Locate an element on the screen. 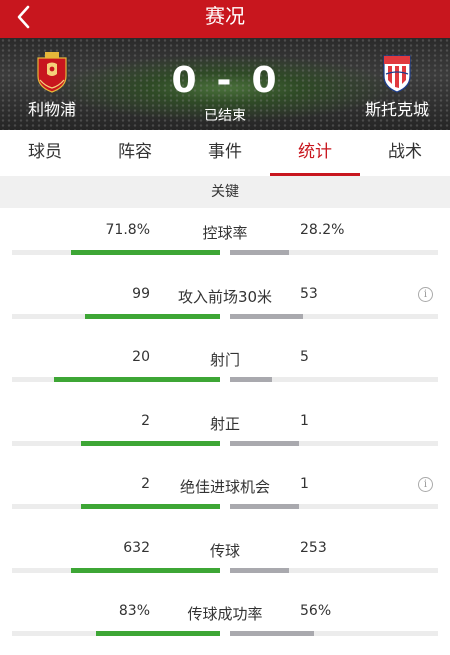 Image resolution: width=450 pixels, height=655 pixels. stat-row: 2 射正 1 is located at coordinates (225, 430).